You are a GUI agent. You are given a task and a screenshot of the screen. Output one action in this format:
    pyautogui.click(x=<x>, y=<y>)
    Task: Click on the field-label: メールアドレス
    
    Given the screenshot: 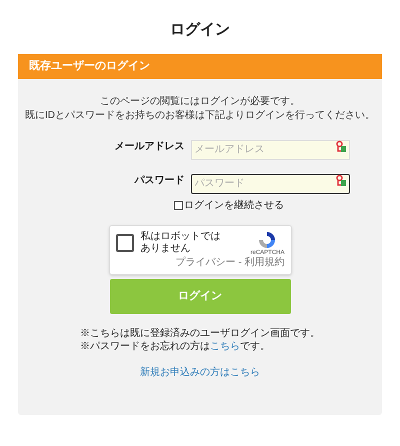 What is the action you would take?
    pyautogui.click(x=150, y=147)
    